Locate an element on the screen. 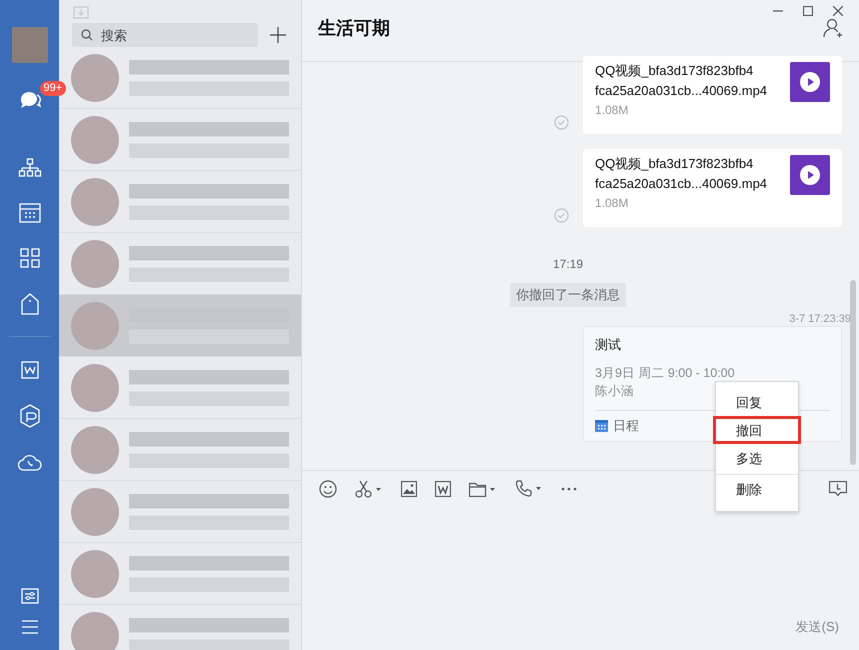 The image size is (859, 650). time-divider: 17:19 is located at coordinates (568, 264).